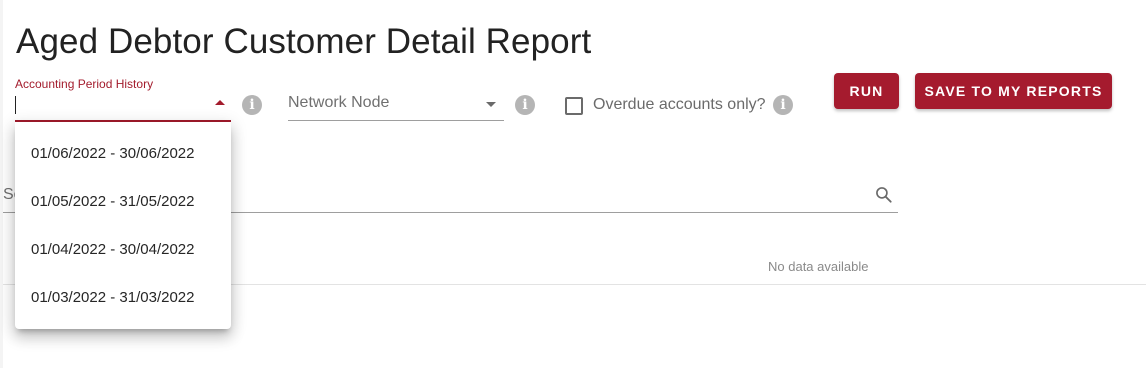 The height and width of the screenshot is (368, 1146). I want to click on save-to-my-reports-button: SAVE TO MY REPORTS, so click(1013, 91).